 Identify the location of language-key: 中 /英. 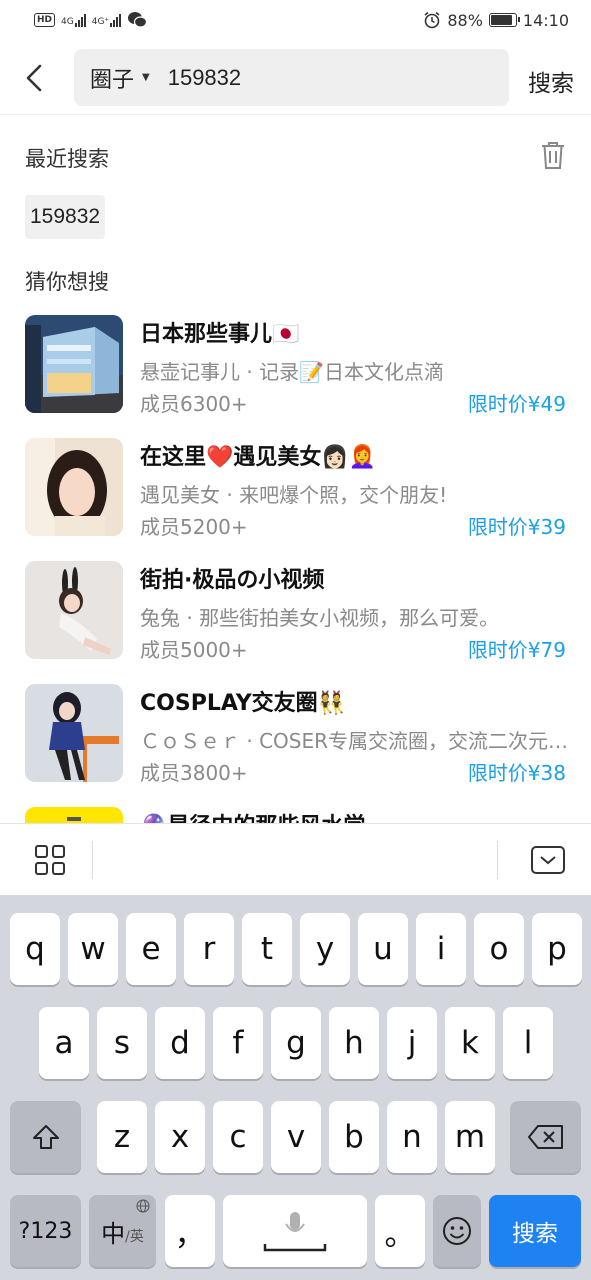
(122, 1231).